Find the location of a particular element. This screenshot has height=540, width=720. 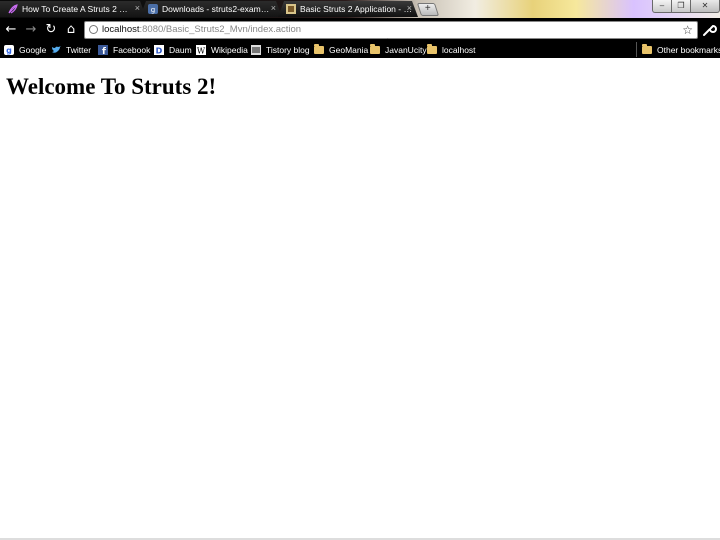

bookmarks-separator is located at coordinates (636, 49).